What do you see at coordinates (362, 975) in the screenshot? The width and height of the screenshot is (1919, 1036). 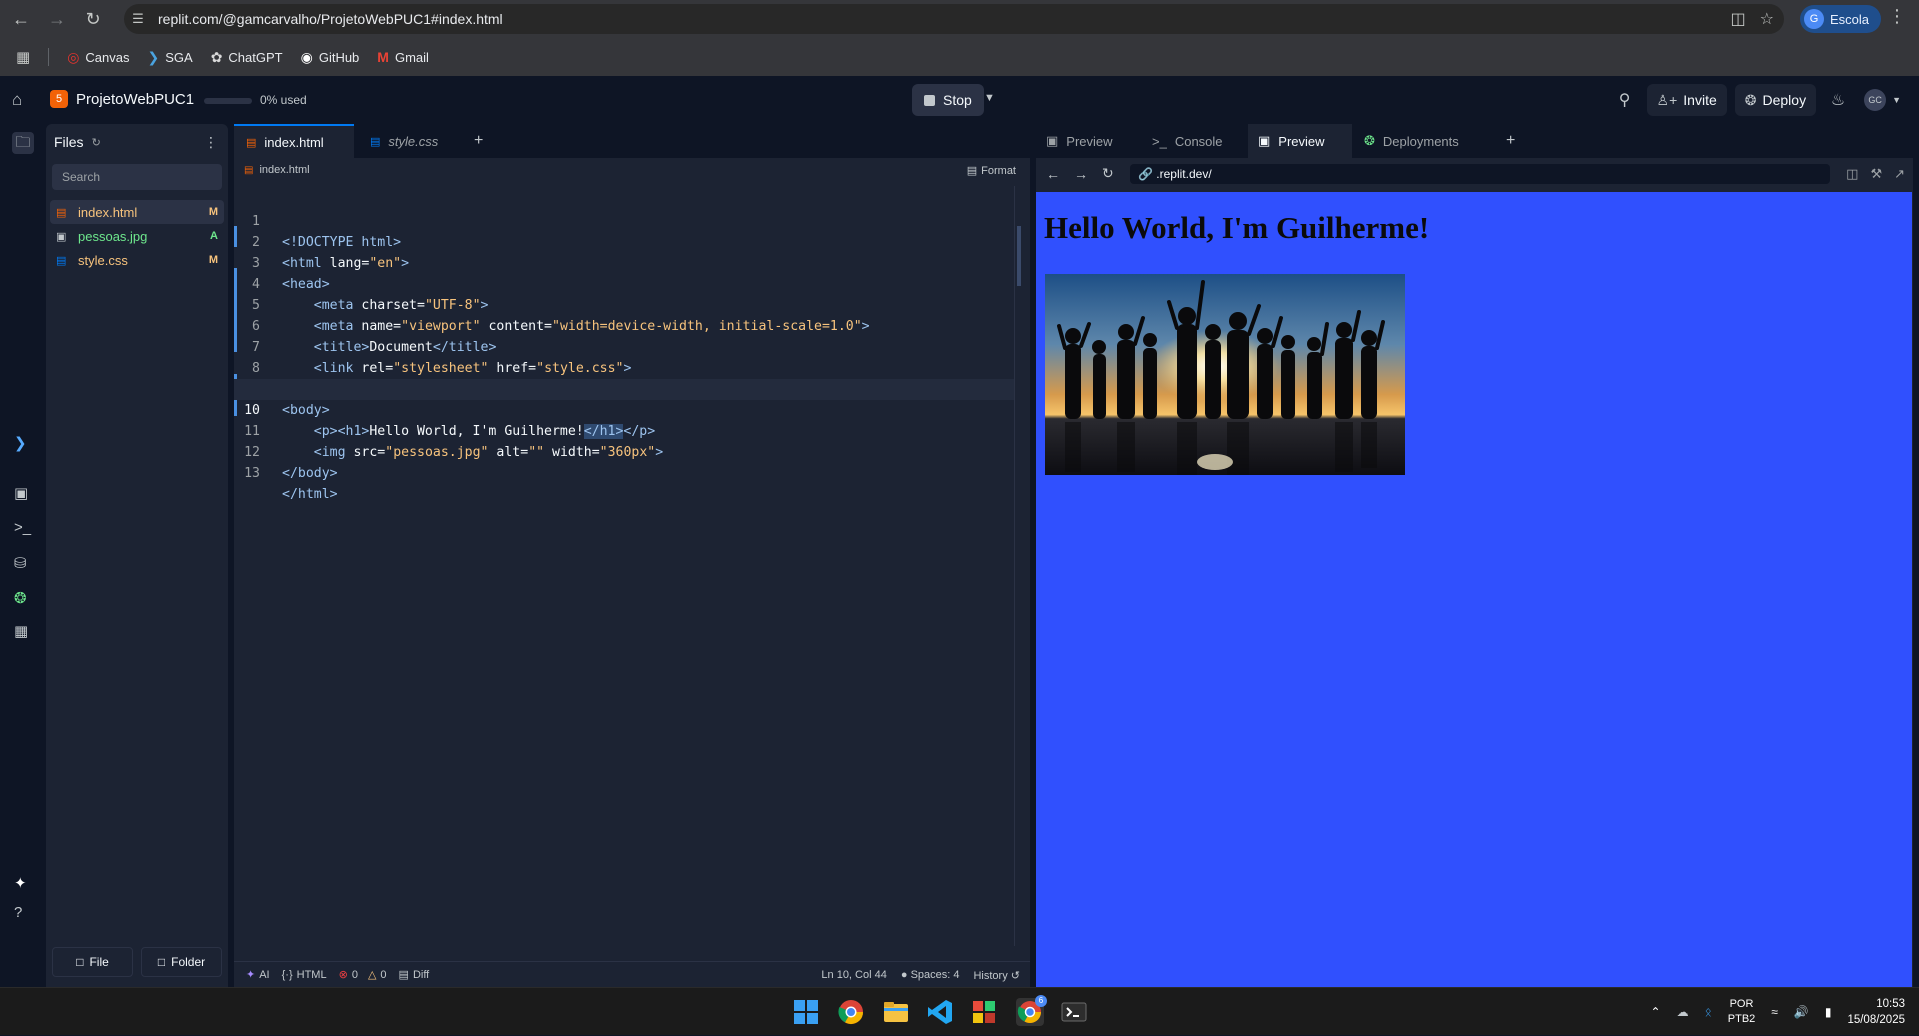 I see `problems-status: ⊗ 0 △ 0` at bounding box center [362, 975].